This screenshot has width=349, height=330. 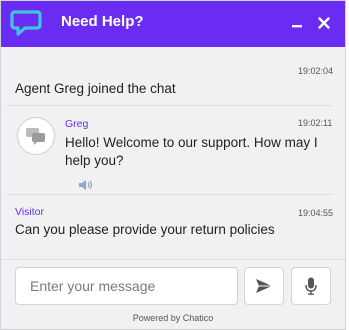 I want to click on agent-timestamp: 19:02:11, so click(x=315, y=123).